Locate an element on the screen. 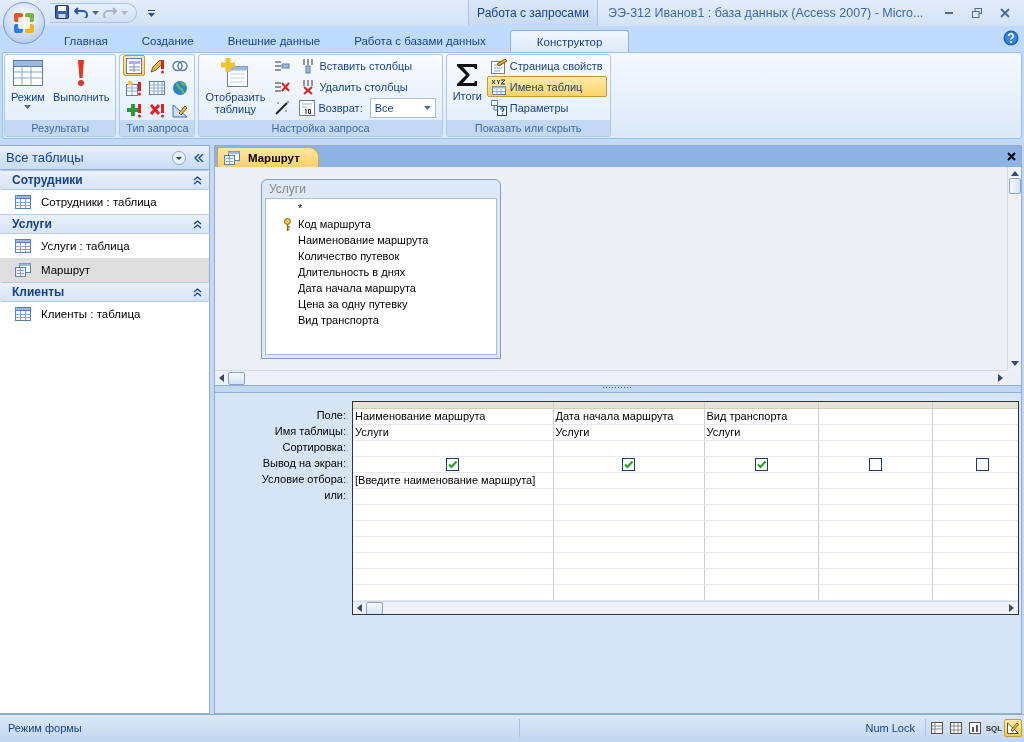 The image size is (1024, 742). group-header: Клиенты is located at coordinates (104, 292).